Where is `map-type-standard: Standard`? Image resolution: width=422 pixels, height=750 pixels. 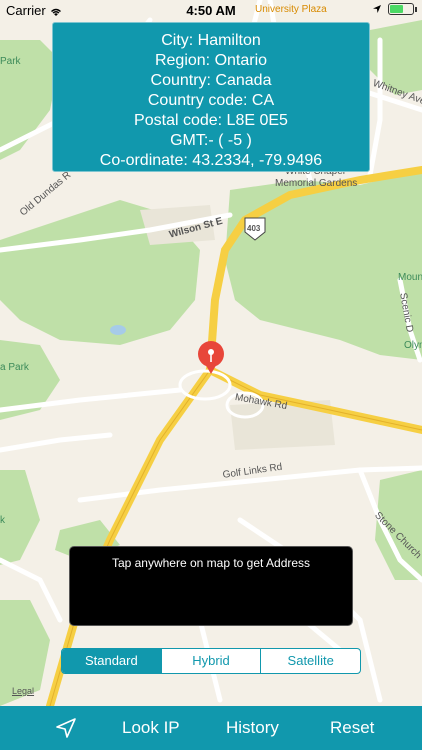 map-type-standard: Standard is located at coordinates (112, 661).